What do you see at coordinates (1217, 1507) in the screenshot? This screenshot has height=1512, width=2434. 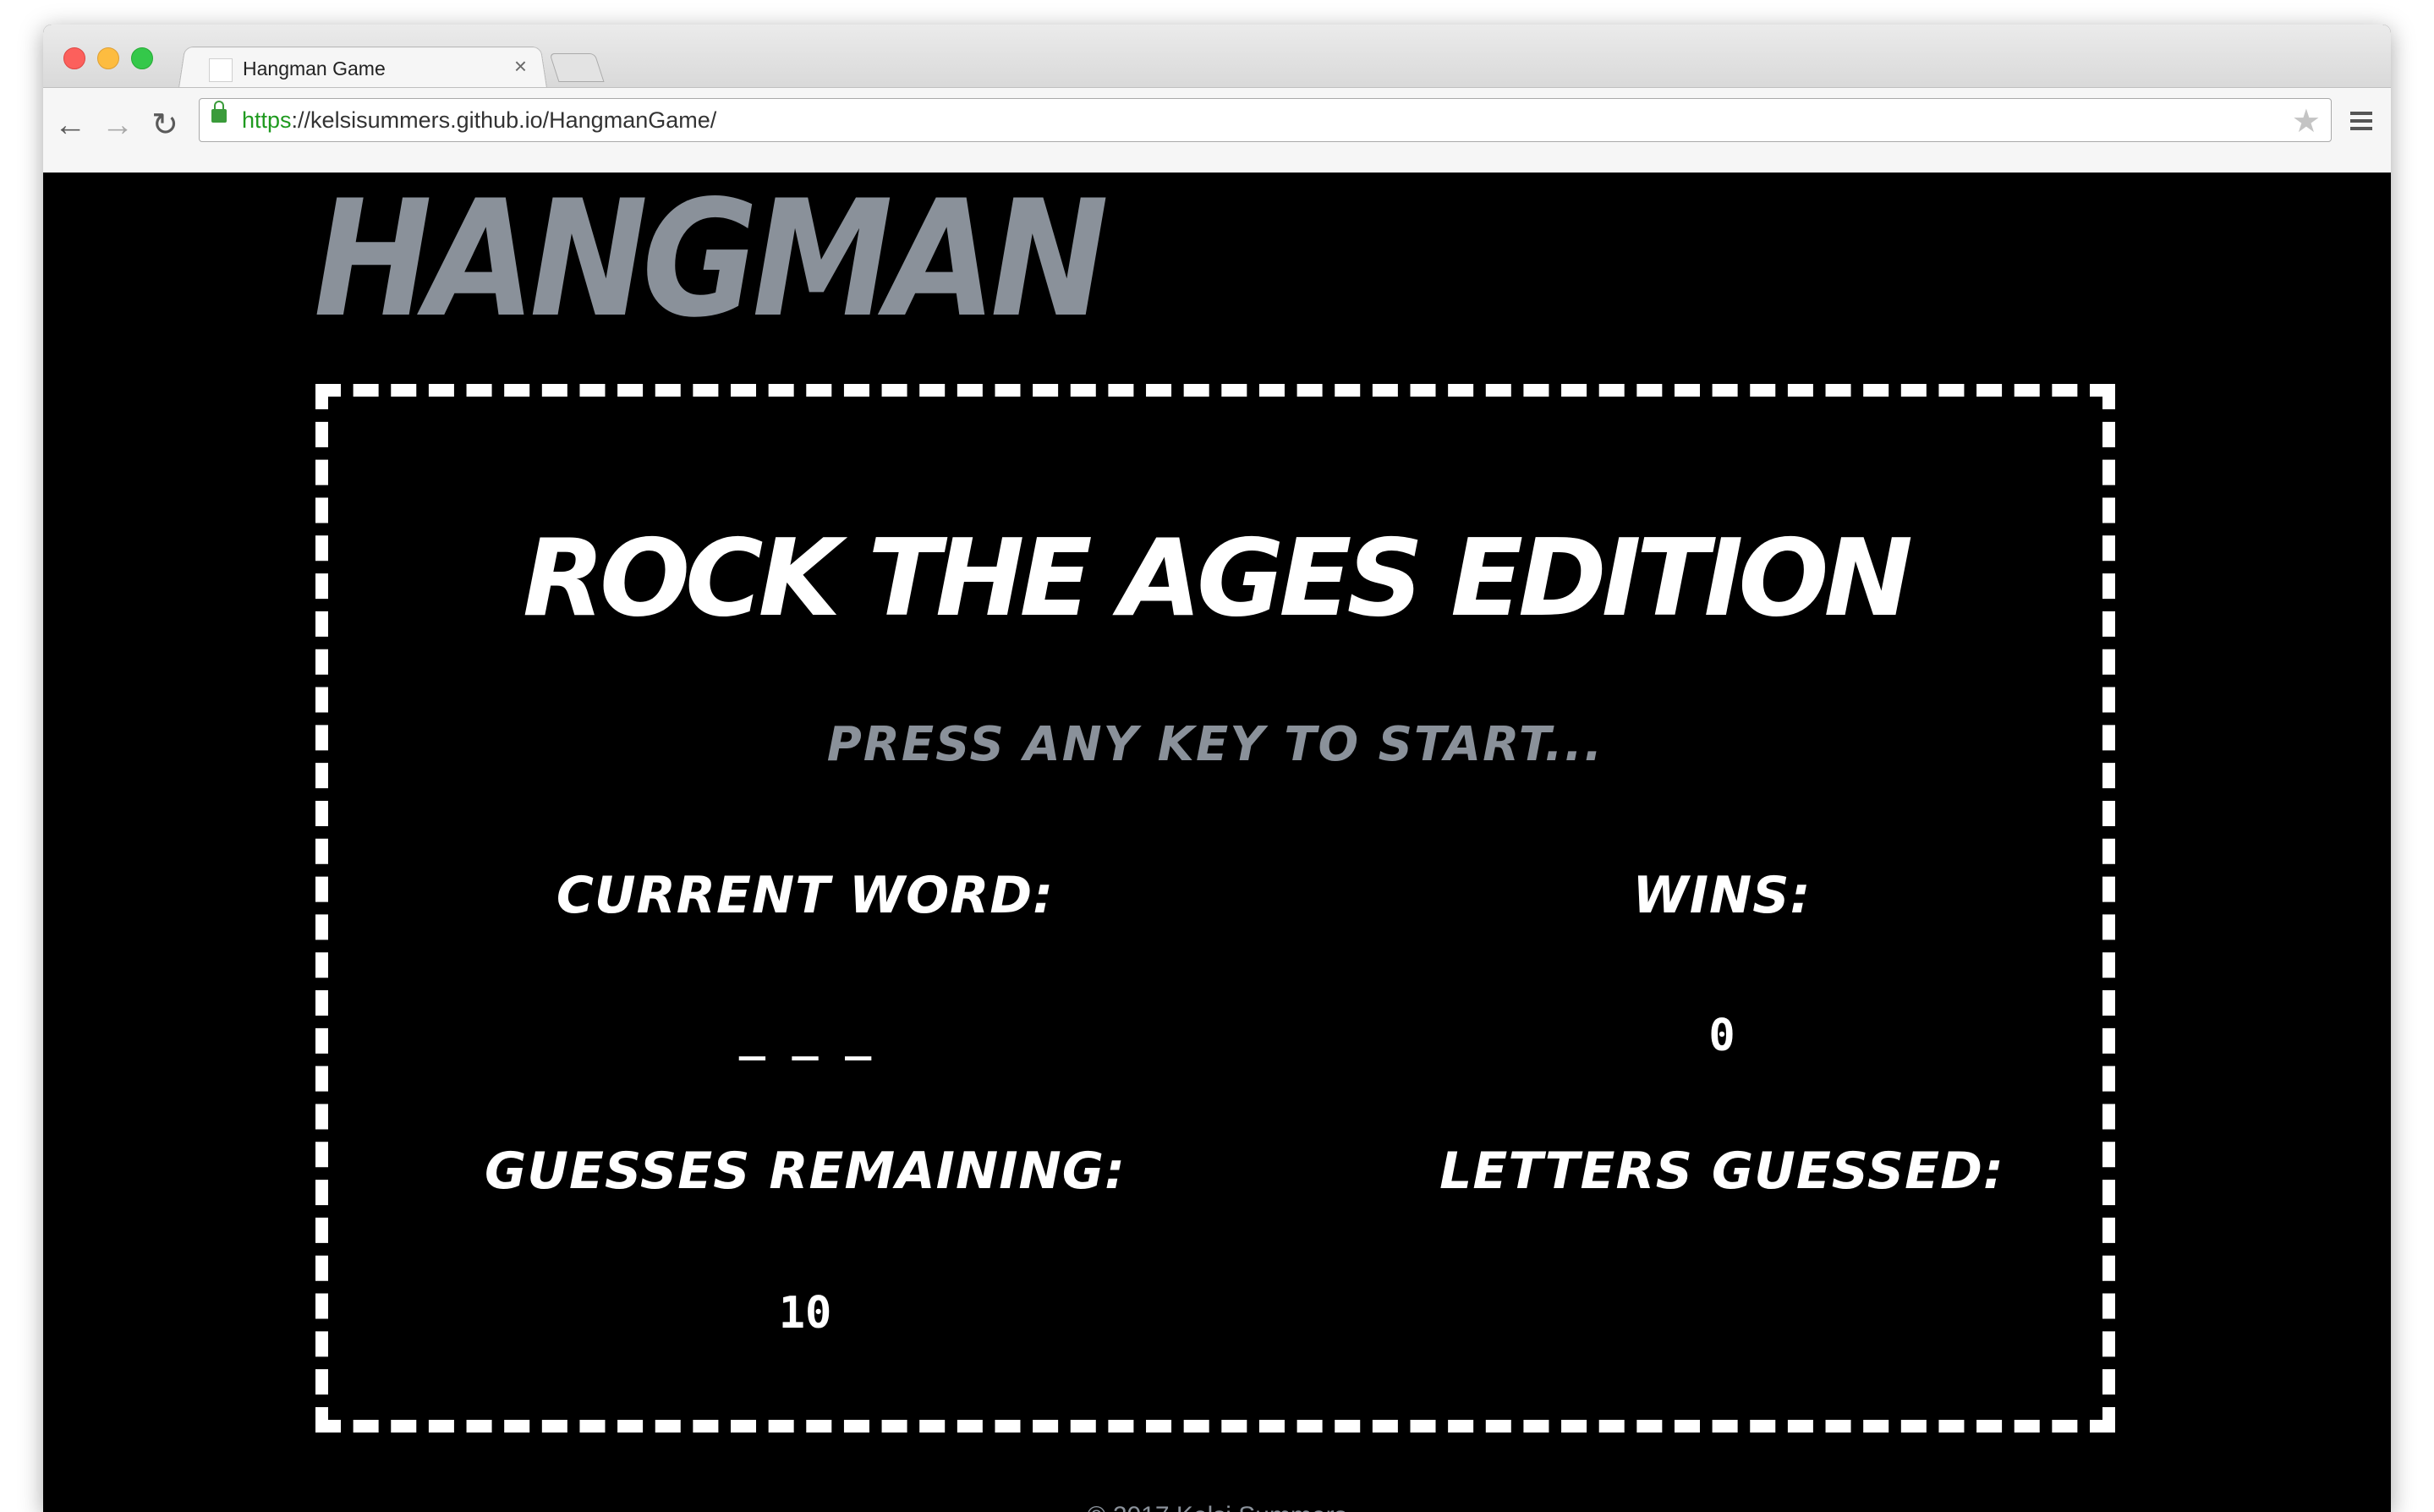 I see `footer-copyright: © 2017 Kelsi Summers` at bounding box center [1217, 1507].